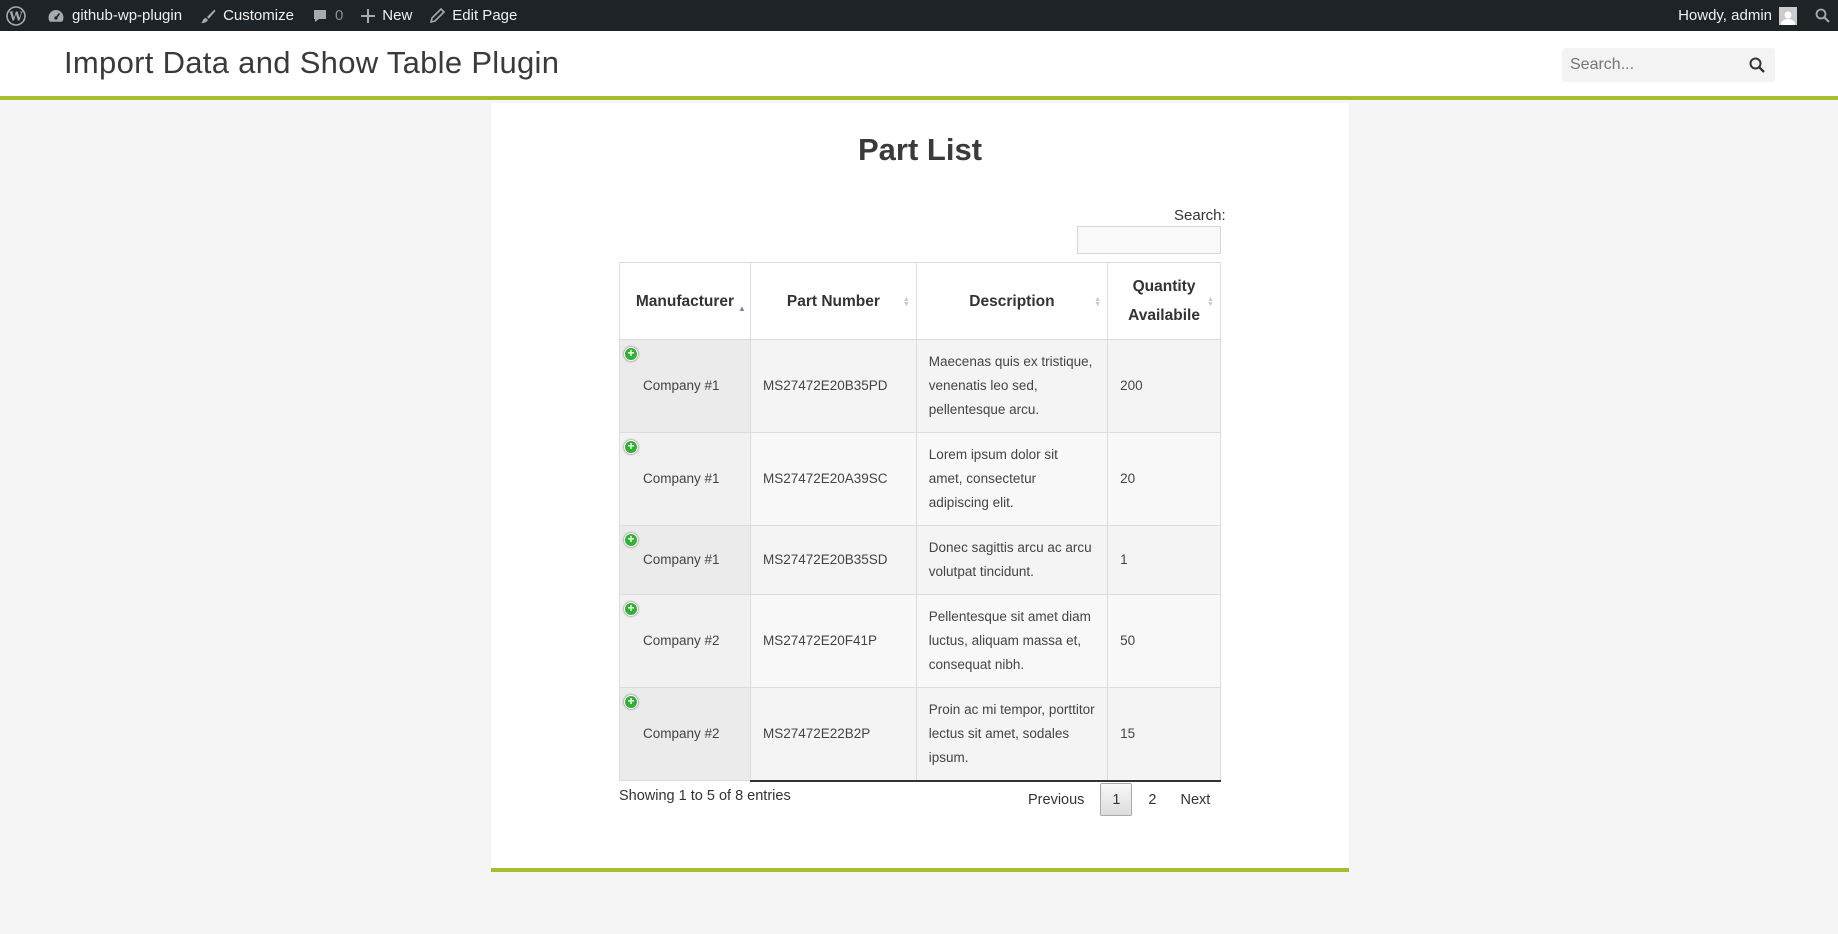 The width and height of the screenshot is (1838, 934). Describe the element at coordinates (742, 308) in the screenshot. I see `sort-ascending-icon: ▲` at that location.